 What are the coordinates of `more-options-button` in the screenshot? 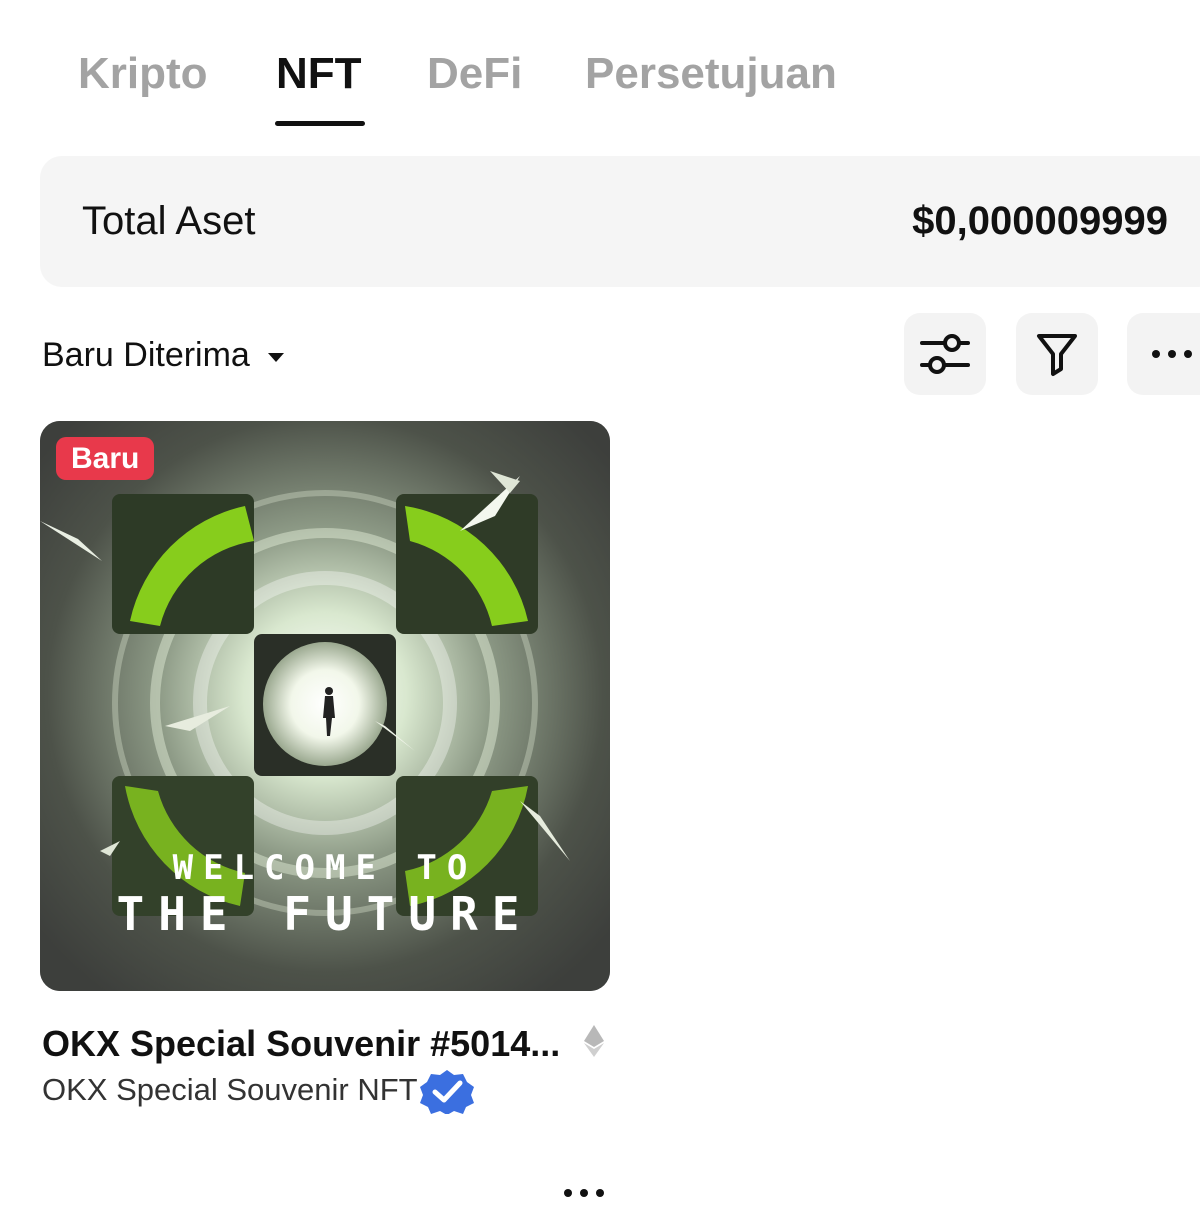 It's located at (1163, 354).